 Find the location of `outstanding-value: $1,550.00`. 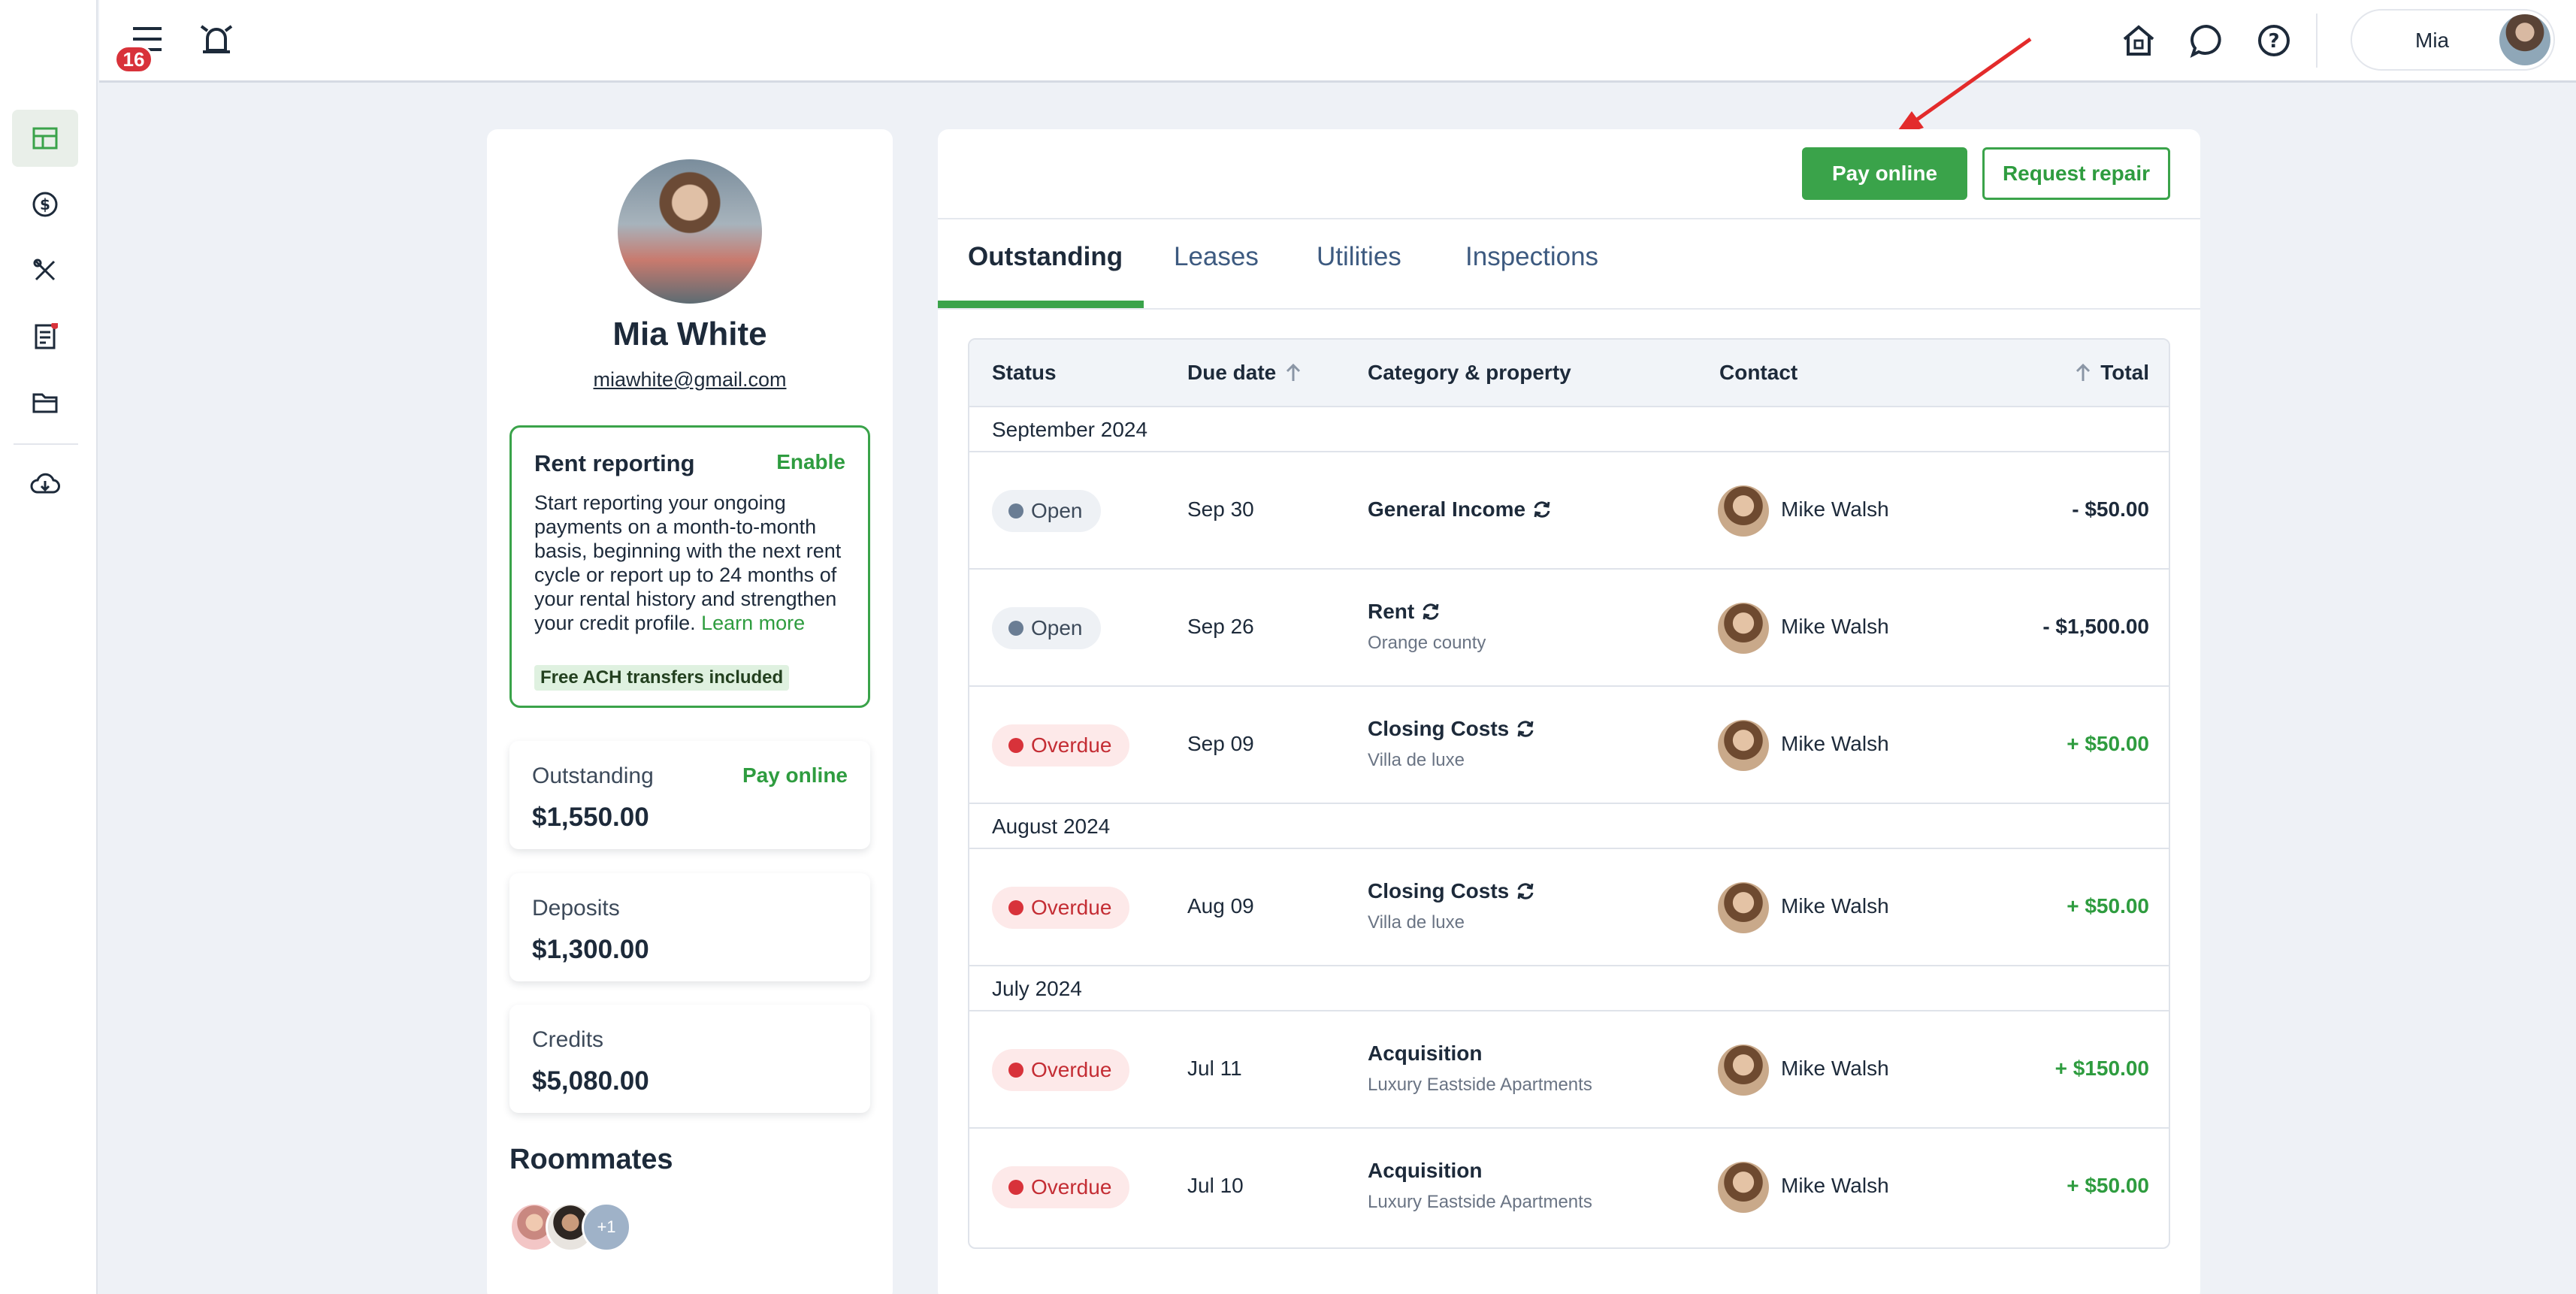

outstanding-value: $1,550.00 is located at coordinates (591, 818).